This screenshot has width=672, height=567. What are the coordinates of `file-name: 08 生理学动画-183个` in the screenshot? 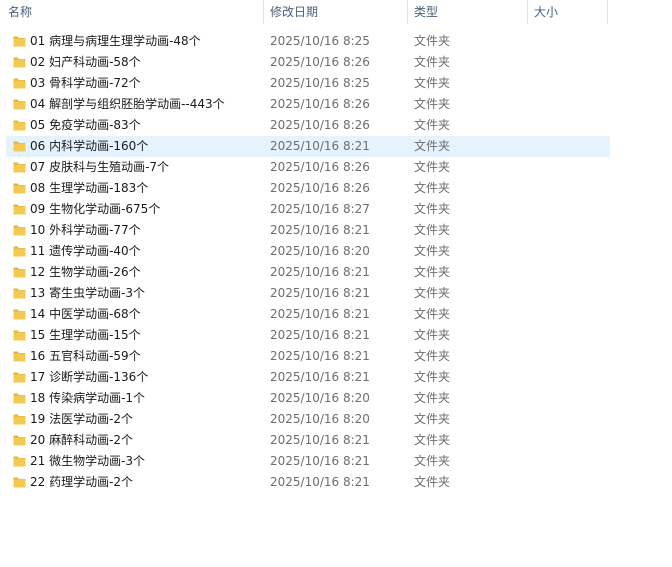 It's located at (89, 188).